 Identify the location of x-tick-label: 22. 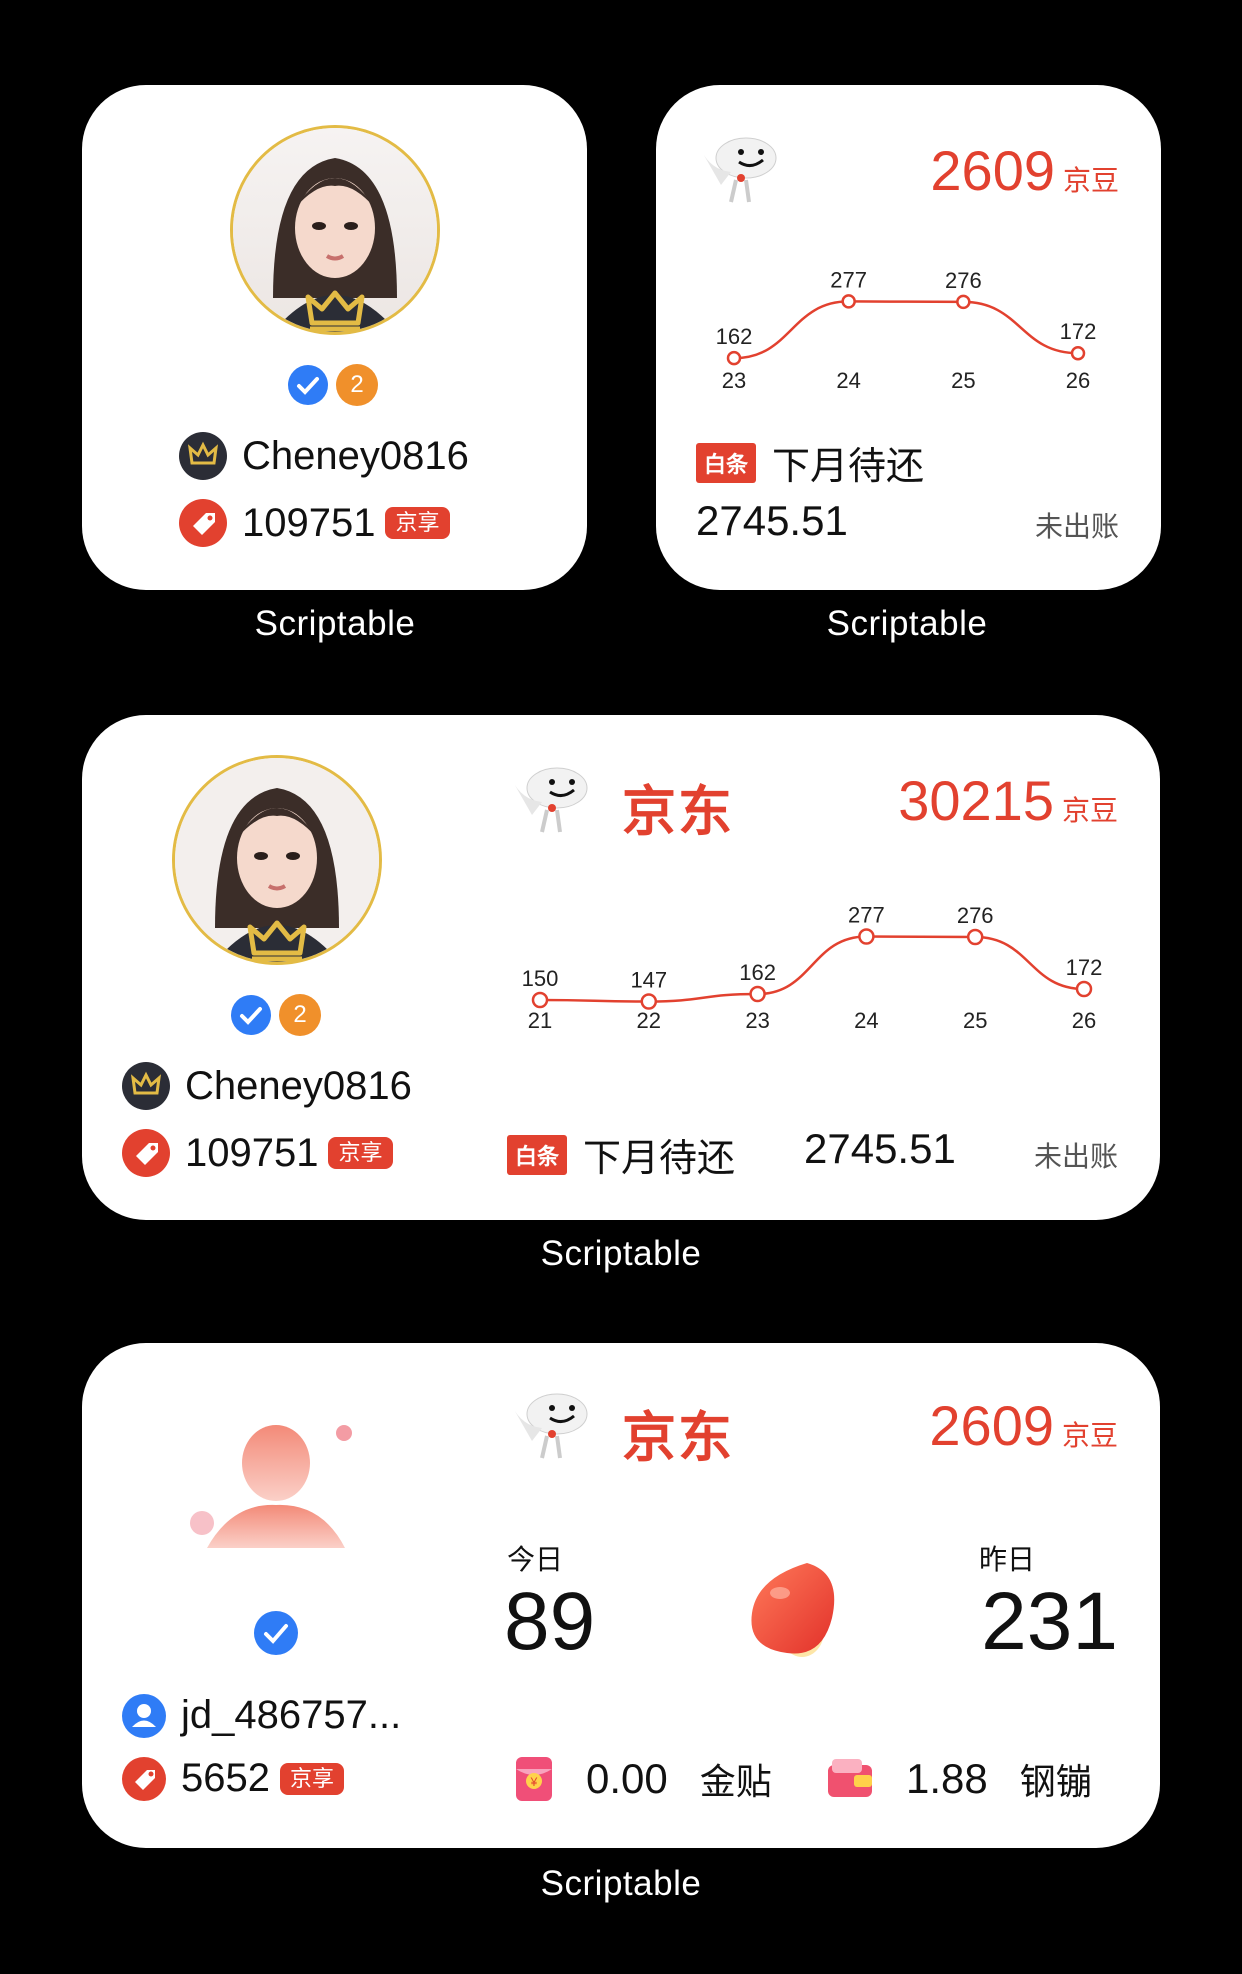
(649, 1019).